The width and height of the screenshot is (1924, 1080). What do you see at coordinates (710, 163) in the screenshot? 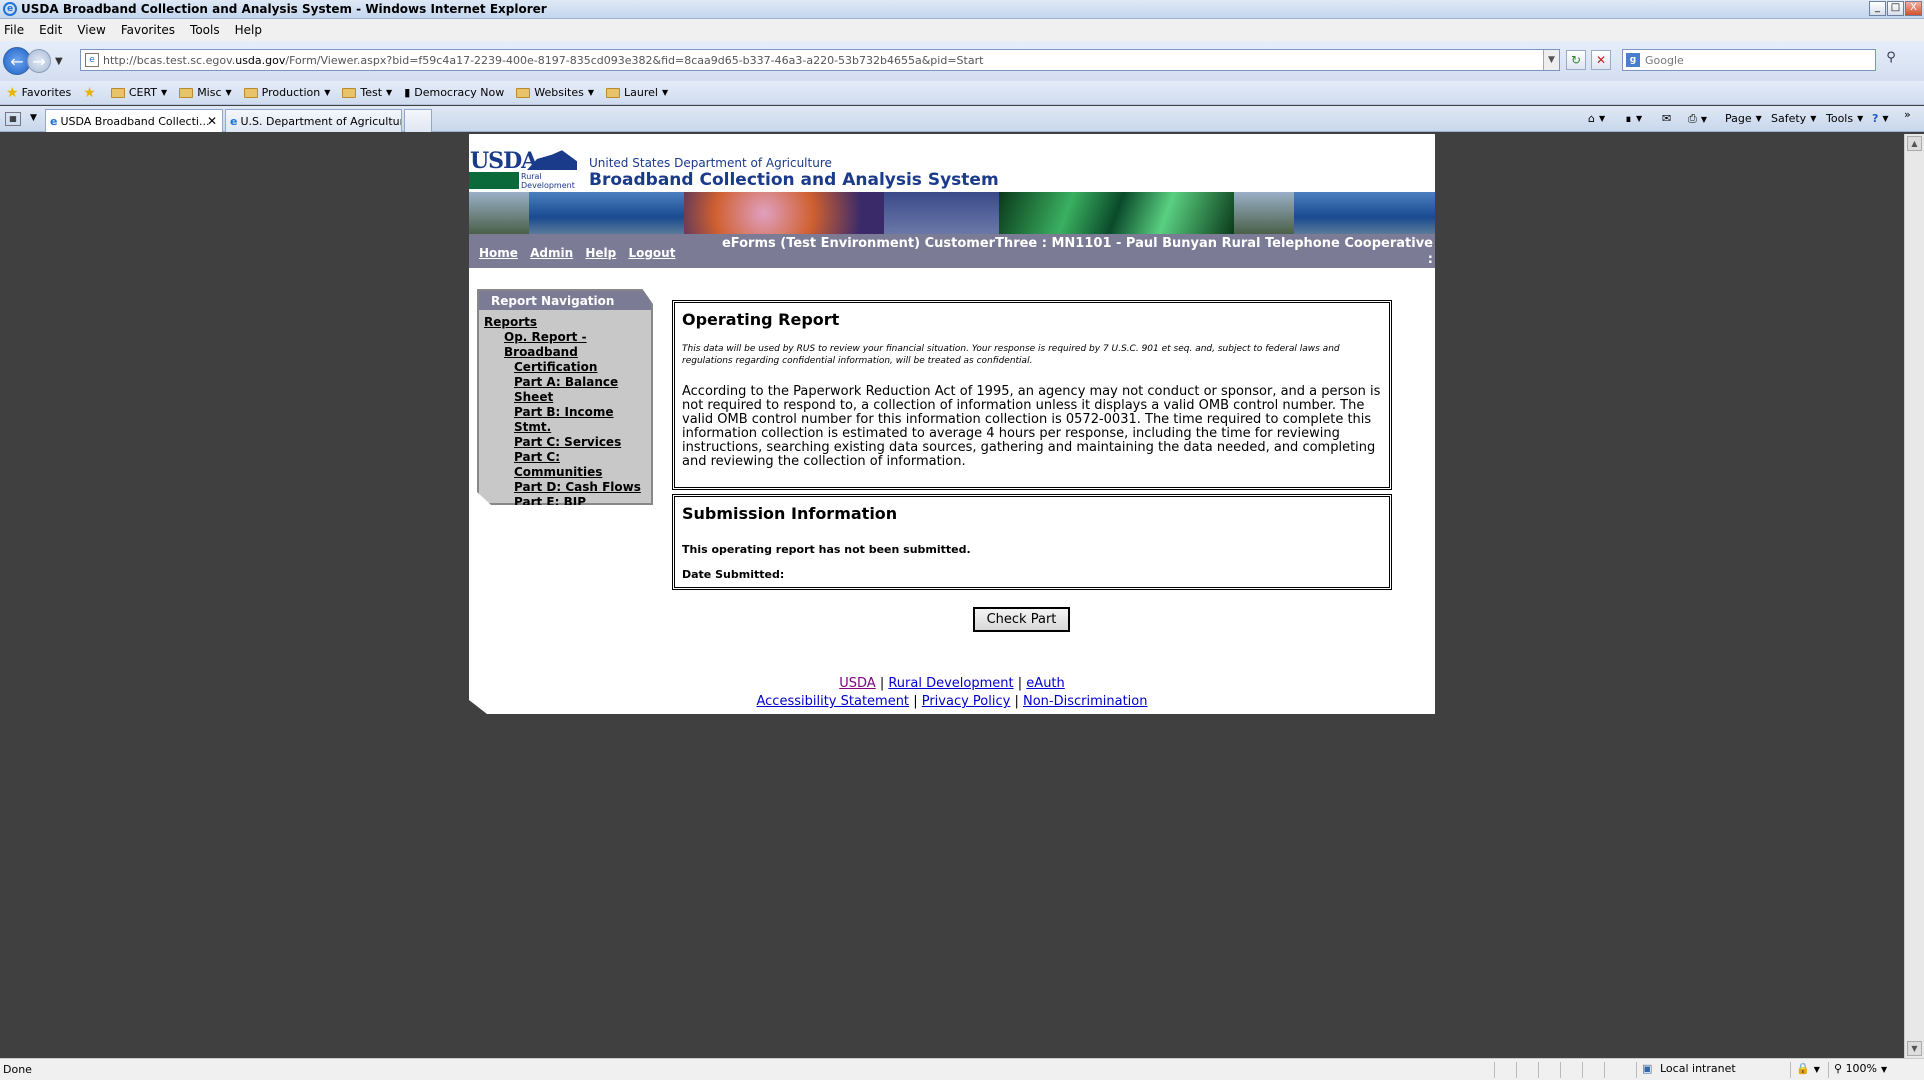
I see `department-name: United States Department of Agriculture` at bounding box center [710, 163].